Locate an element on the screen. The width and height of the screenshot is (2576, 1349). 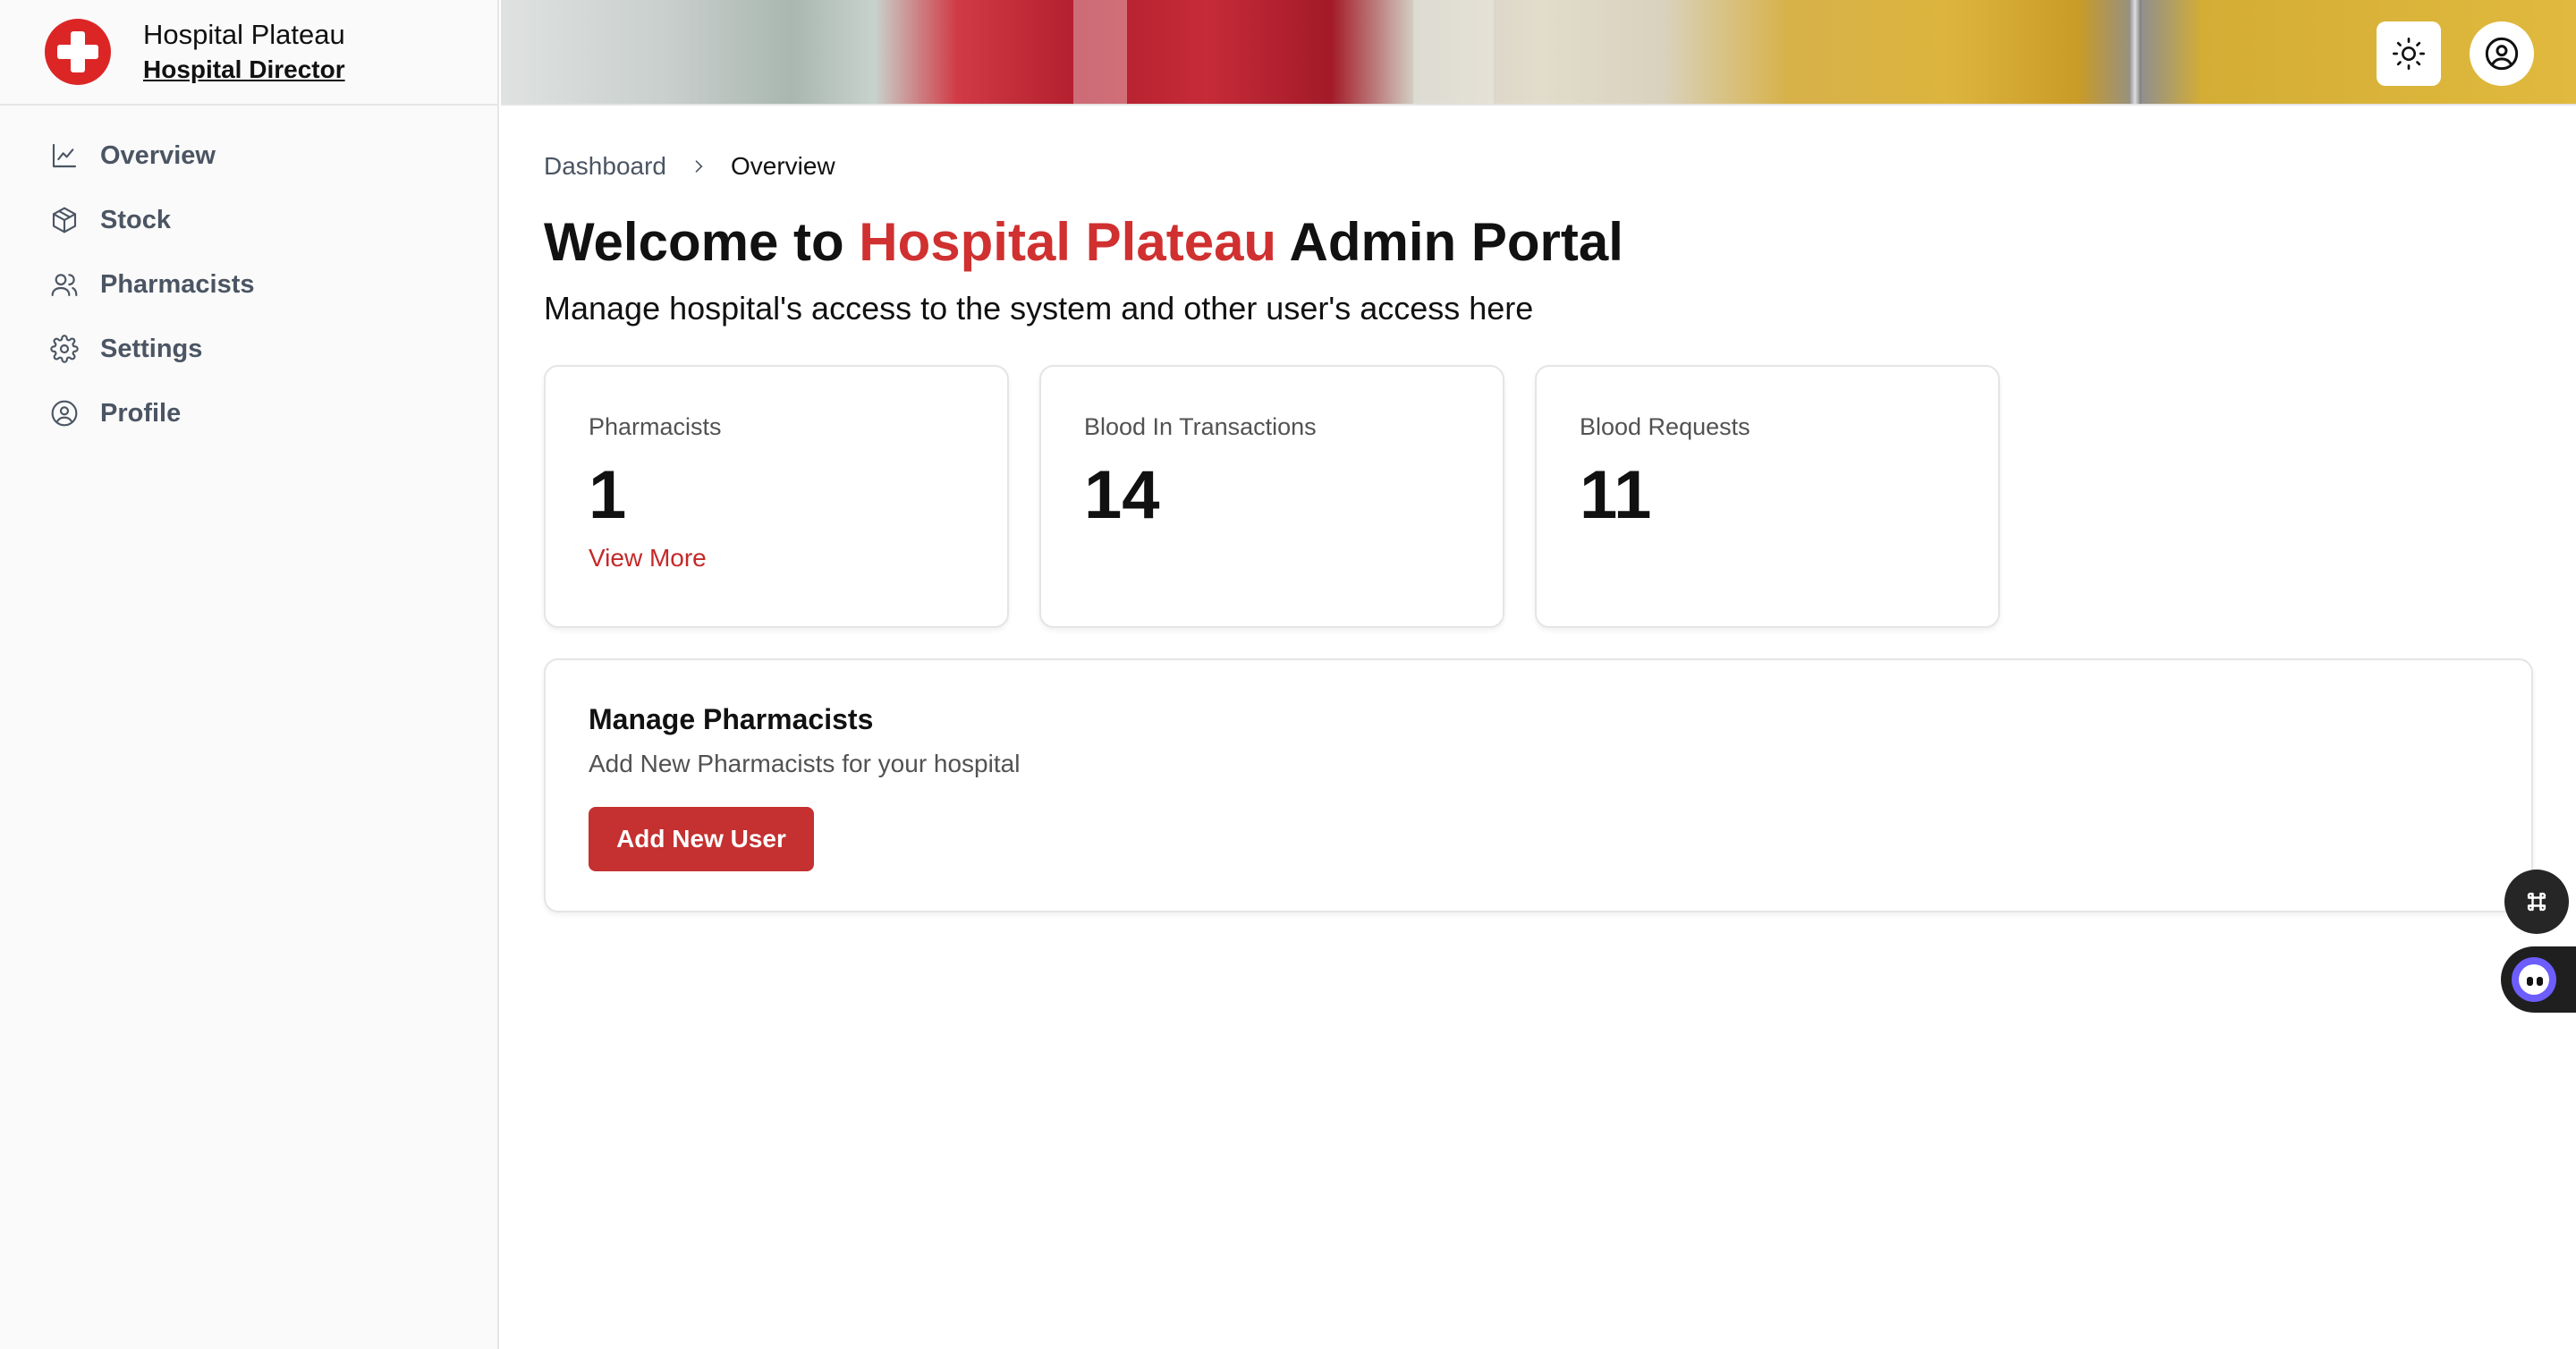
sun-icon is located at coordinates (2409, 54).